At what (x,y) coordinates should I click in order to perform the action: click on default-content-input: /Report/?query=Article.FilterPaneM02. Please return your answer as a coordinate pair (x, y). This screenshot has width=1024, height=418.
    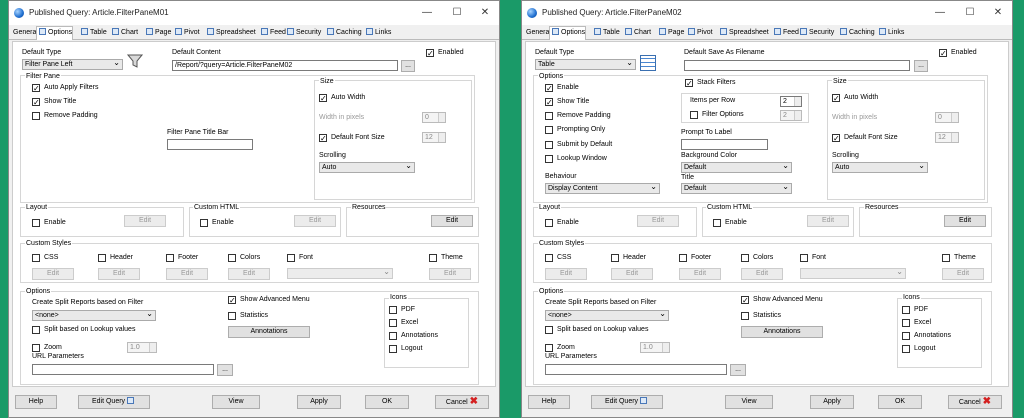
    Looking at the image, I should click on (285, 65).